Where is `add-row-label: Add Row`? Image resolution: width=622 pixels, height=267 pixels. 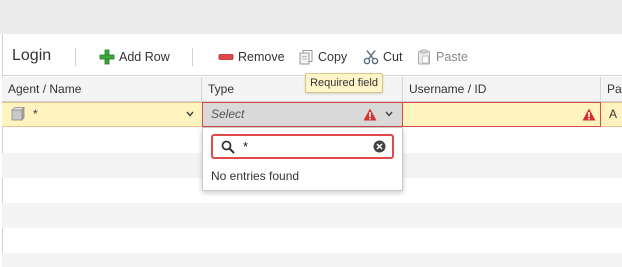
add-row-label: Add Row is located at coordinates (144, 57).